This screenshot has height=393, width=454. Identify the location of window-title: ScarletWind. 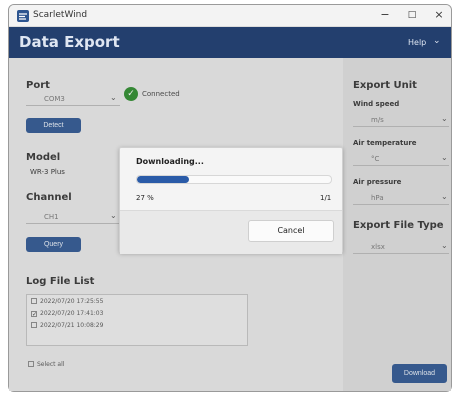
(60, 15).